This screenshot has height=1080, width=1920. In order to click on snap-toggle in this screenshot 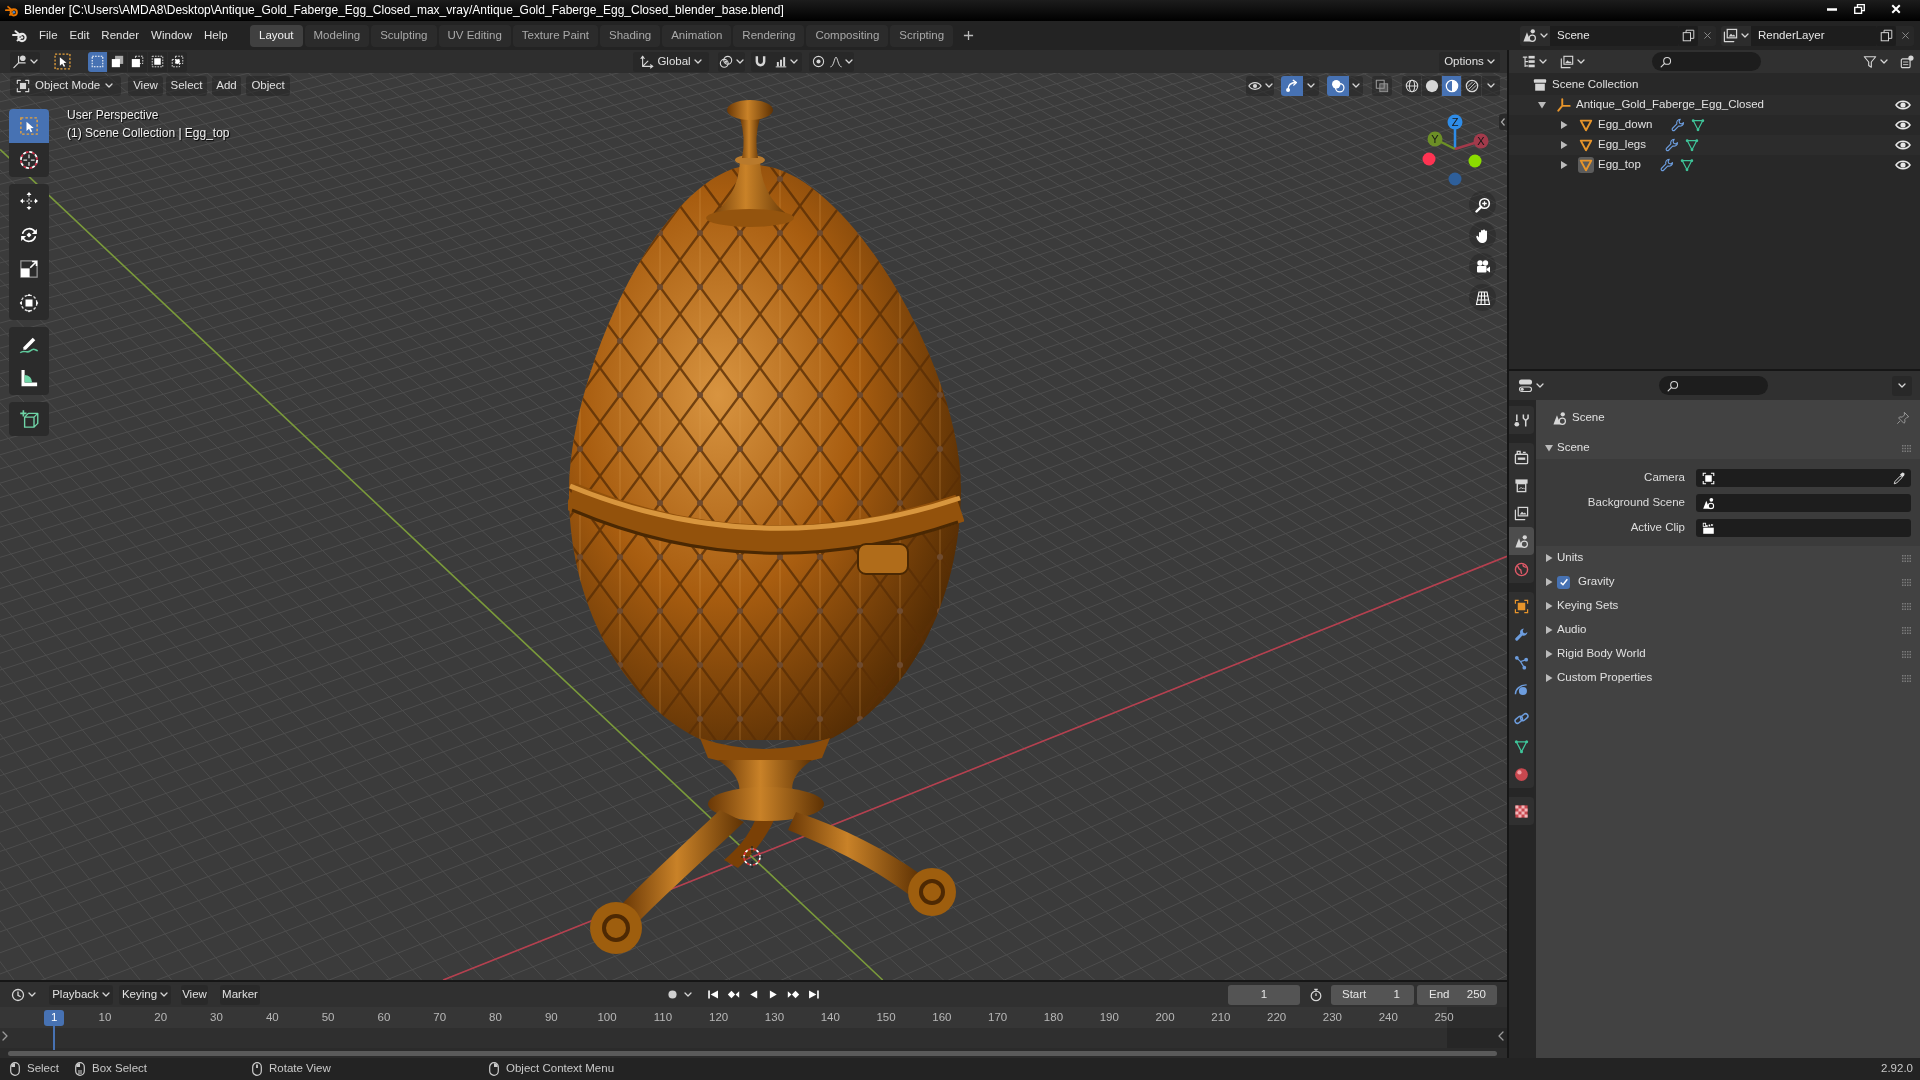, I will do `click(760, 61)`.